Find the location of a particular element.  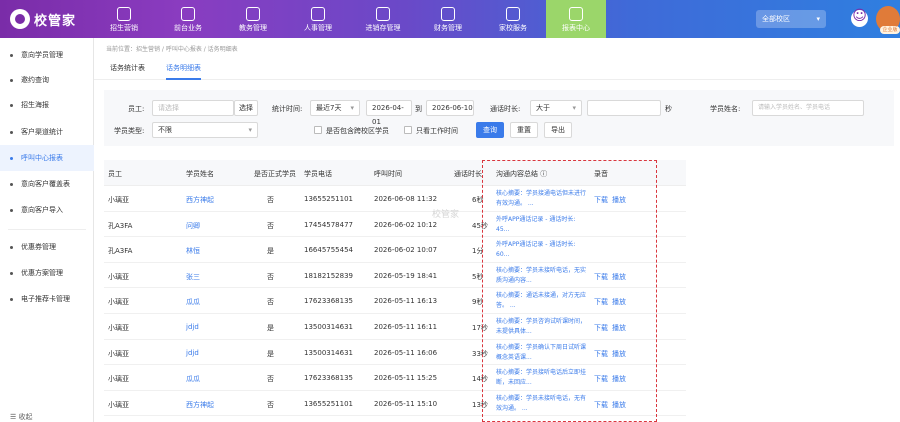

nav-item-0: 招生营销 is located at coordinates (124, 19).